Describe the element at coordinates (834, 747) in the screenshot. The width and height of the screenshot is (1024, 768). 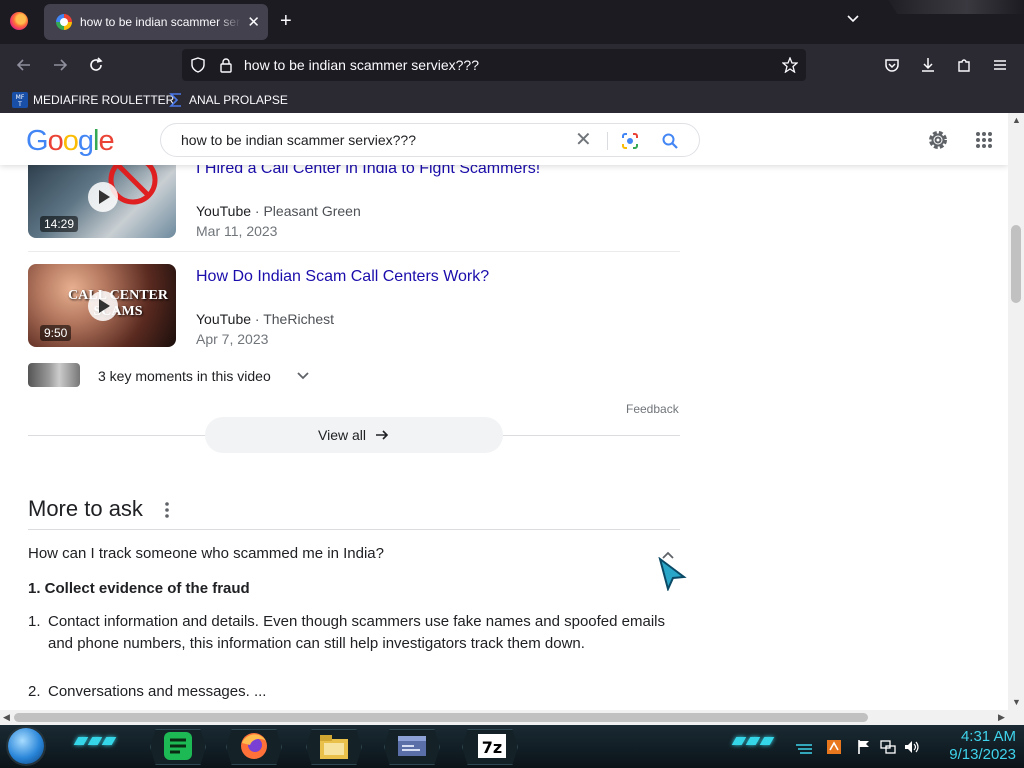
I see `tray-app-icon` at that location.